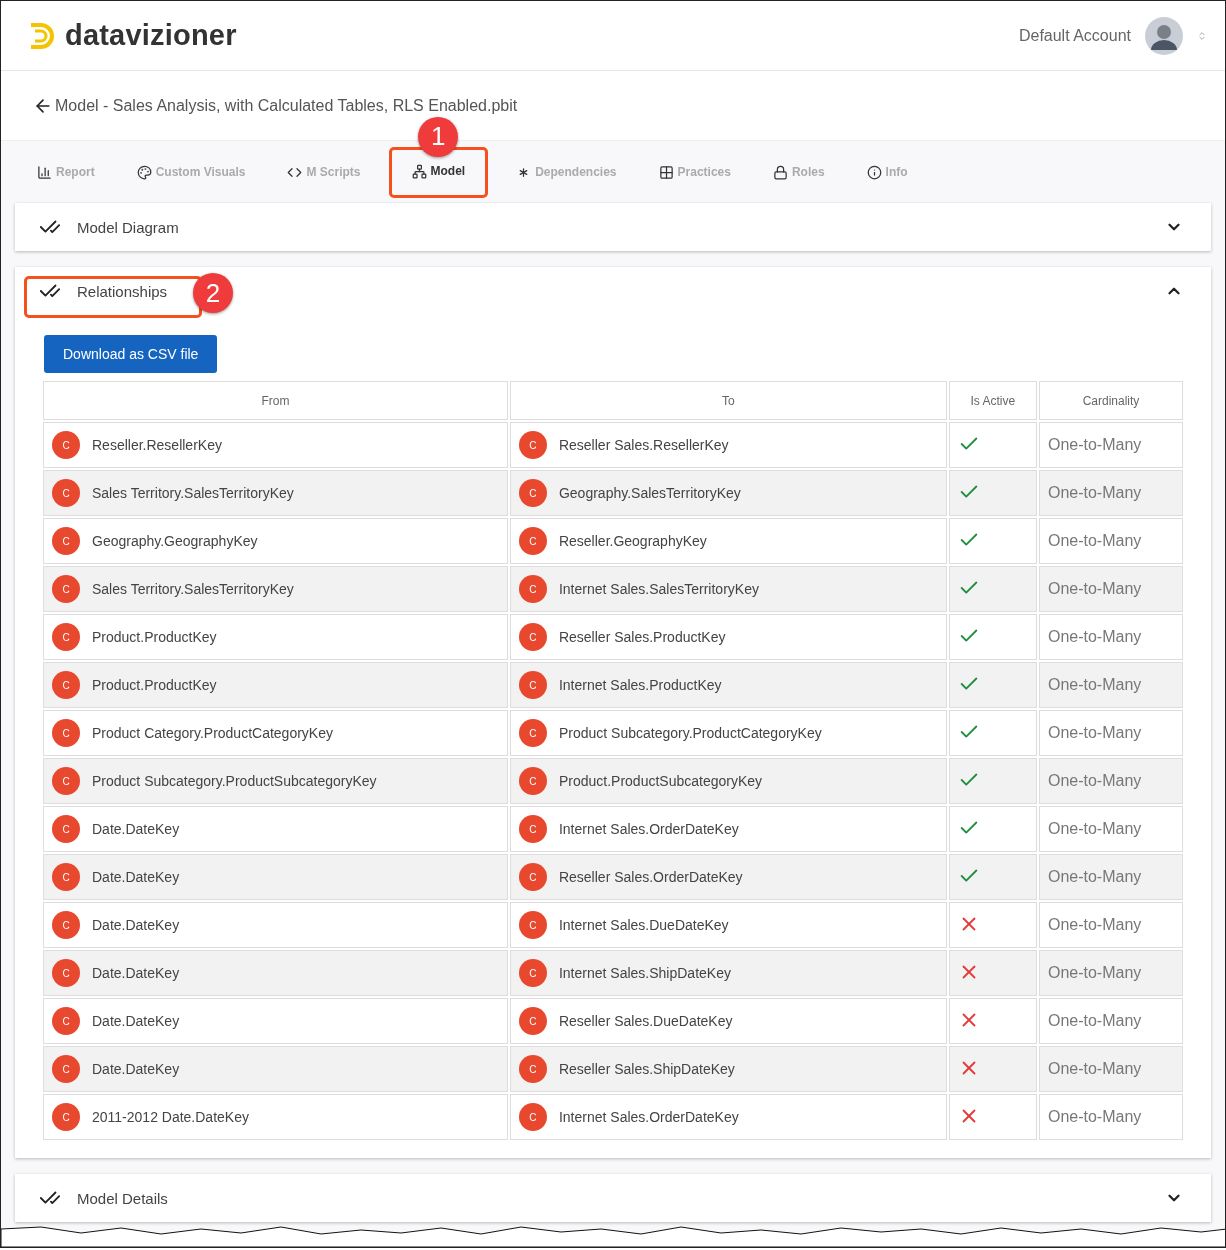  What do you see at coordinates (212, 733) in the screenshot?
I see `column-name: Product Category.ProductCategoryKey` at bounding box center [212, 733].